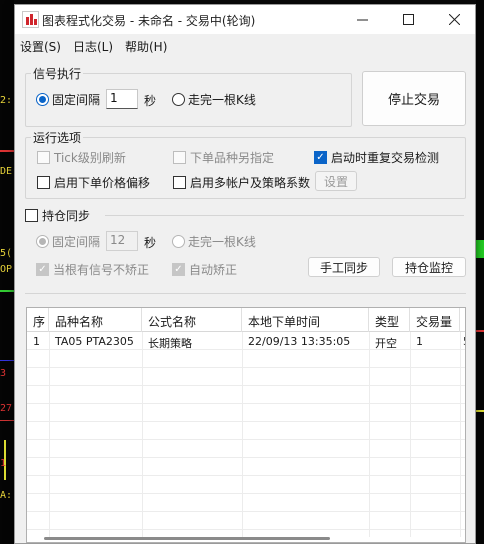 This screenshot has width=484, height=544. I want to click on signal-kline-radio: 走完一根K线, so click(214, 99).